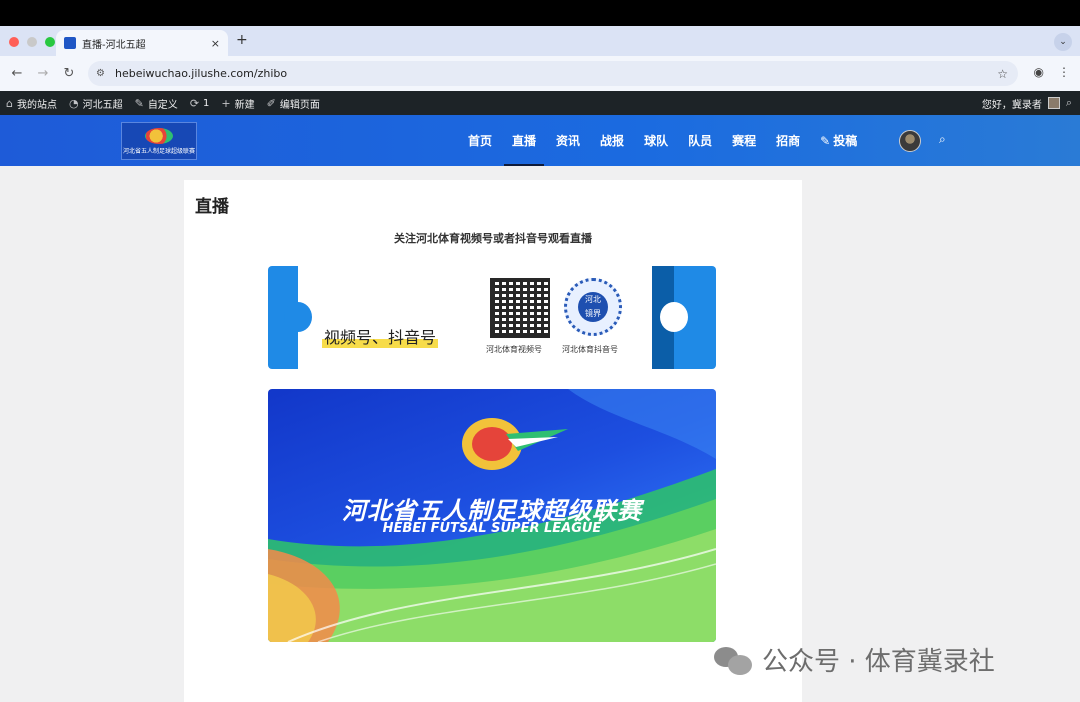 The height and width of the screenshot is (702, 1080). What do you see at coordinates (788, 140) in the screenshot?
I see `nav-sponsors: 招商` at bounding box center [788, 140].